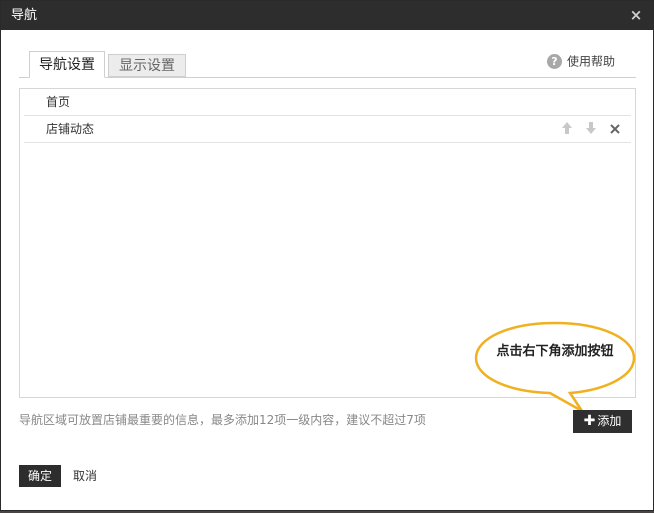 The image size is (654, 513). I want to click on close-icon: ×, so click(636, 15).